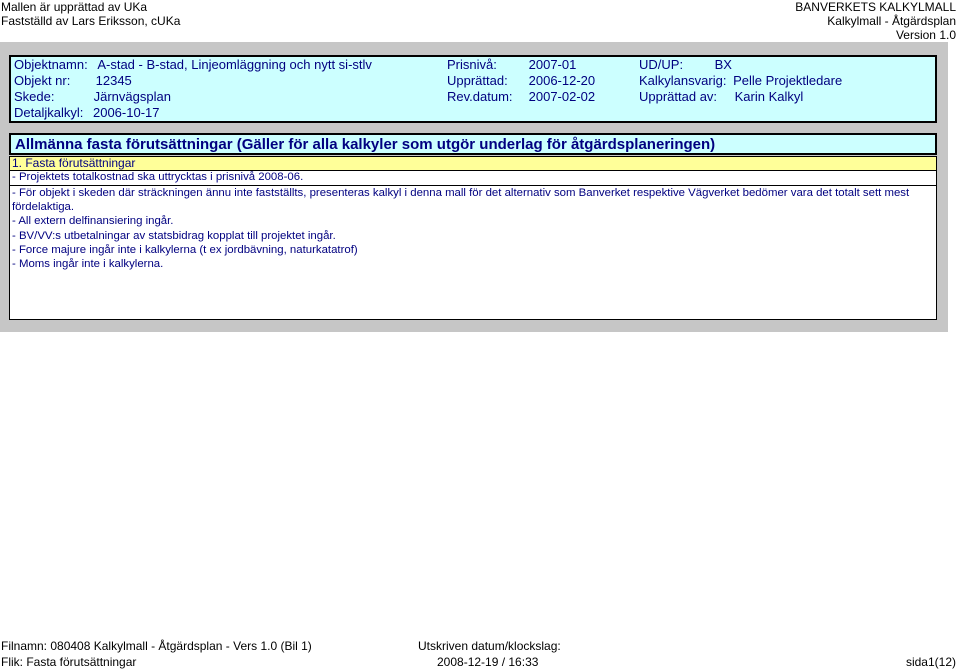 The height and width of the screenshot is (670, 960). Describe the element at coordinates (34, 96) in the screenshot. I see `skede-label: Skede:` at that location.